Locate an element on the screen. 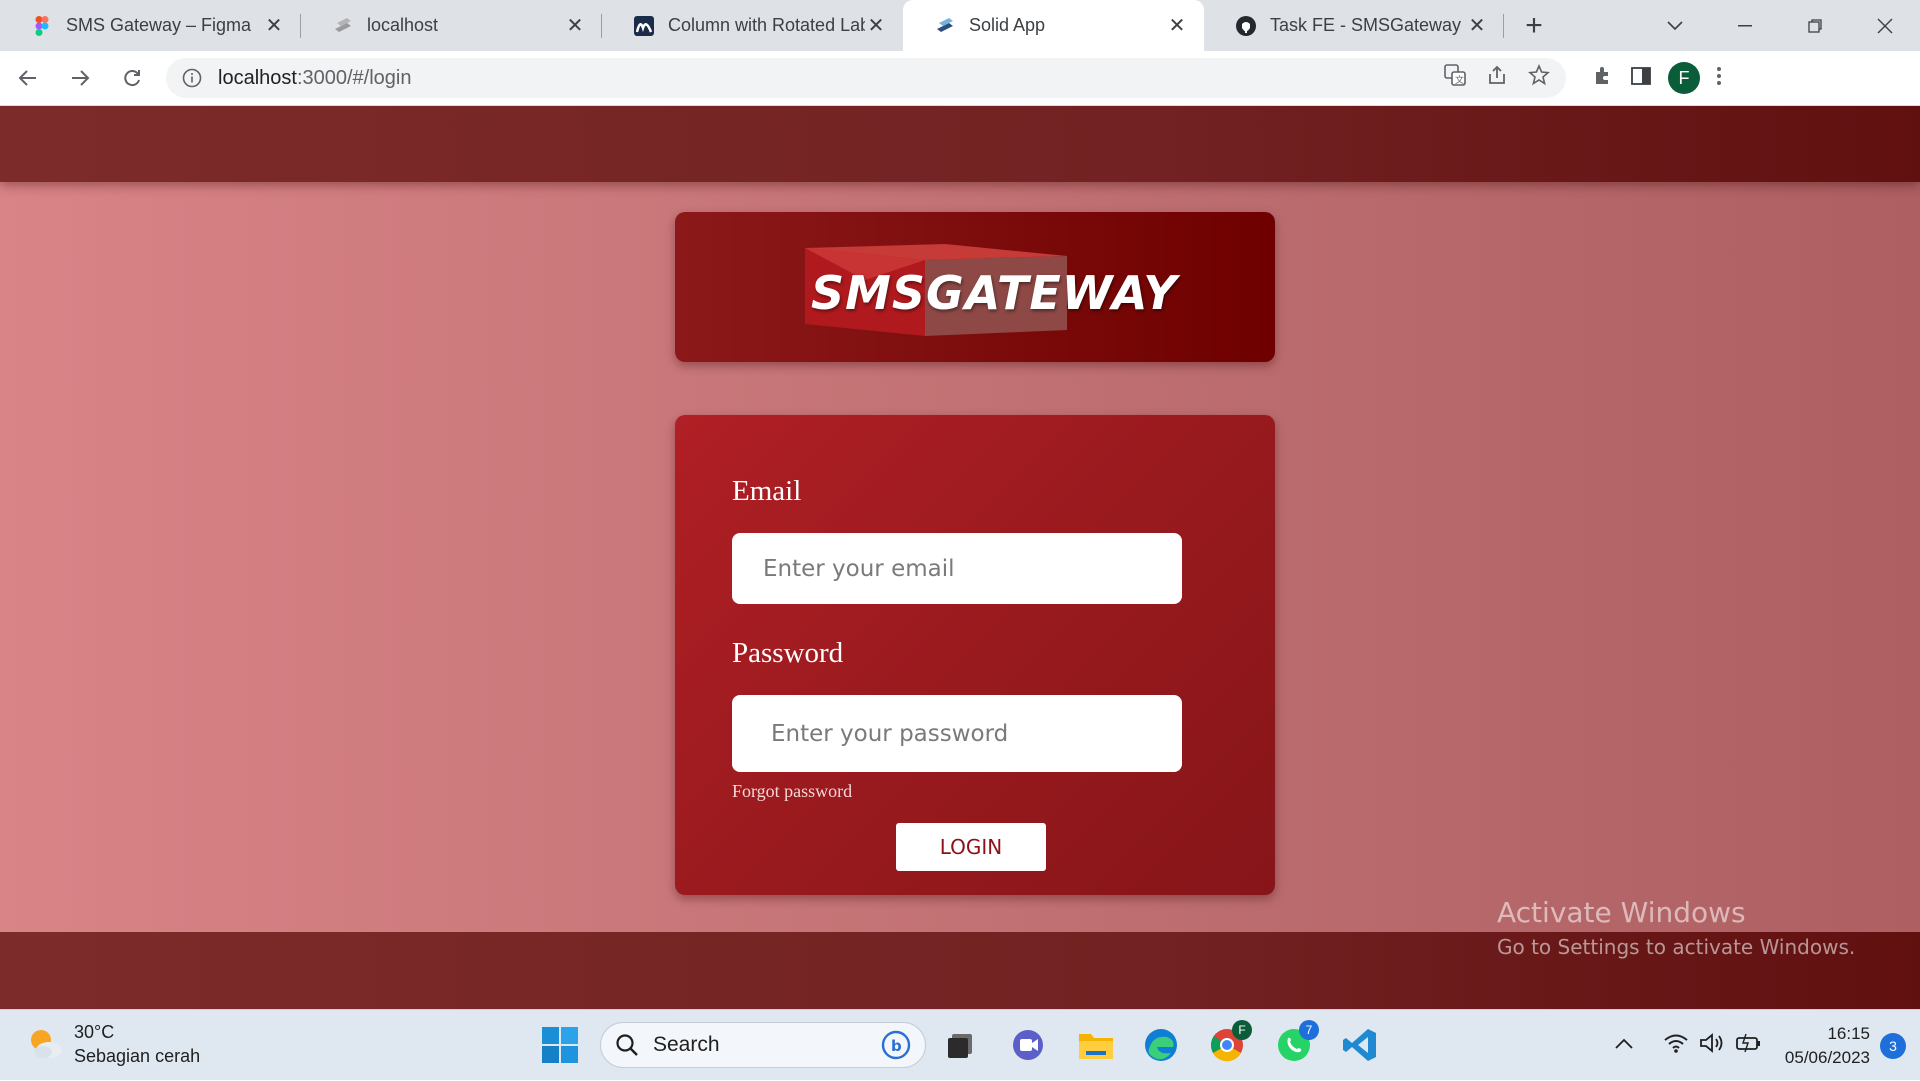  volume-icon is located at coordinates (1712, 1045).